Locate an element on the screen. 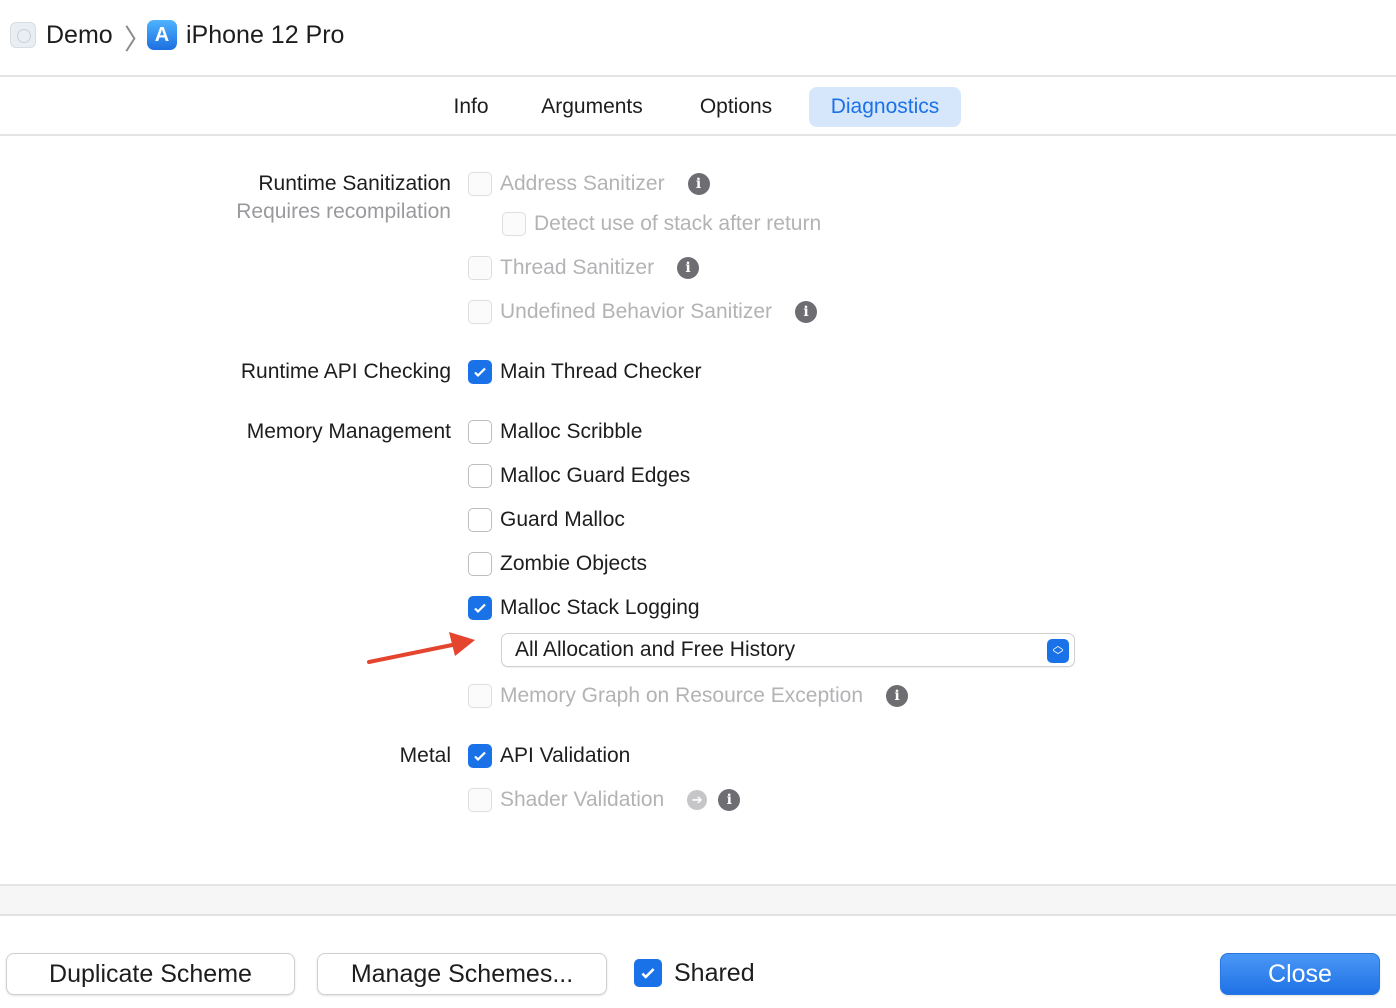 The width and height of the screenshot is (1396, 1008). zombie-objects-row: Zombie Objects is located at coordinates (557, 564).